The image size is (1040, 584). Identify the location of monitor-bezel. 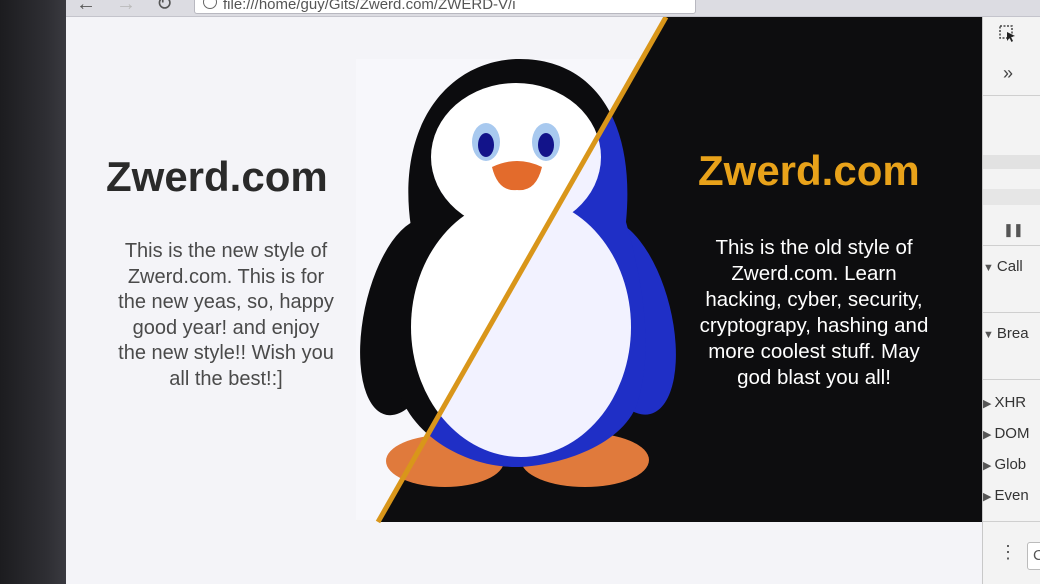
(33, 292).